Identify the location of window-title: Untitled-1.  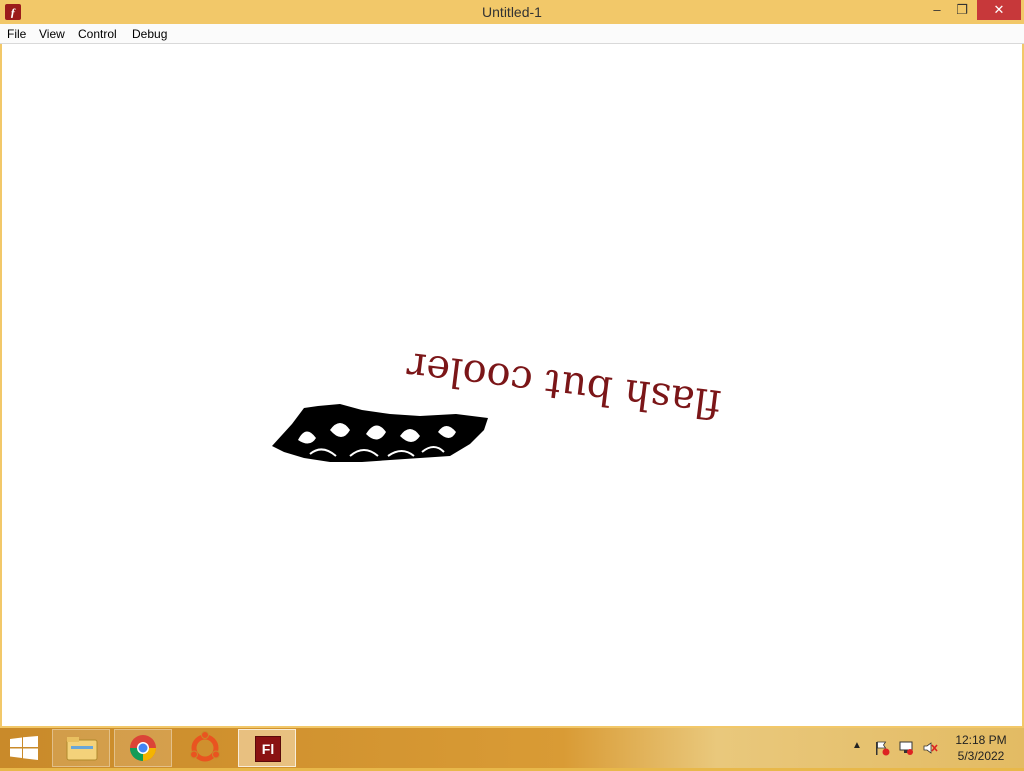
(512, 12).